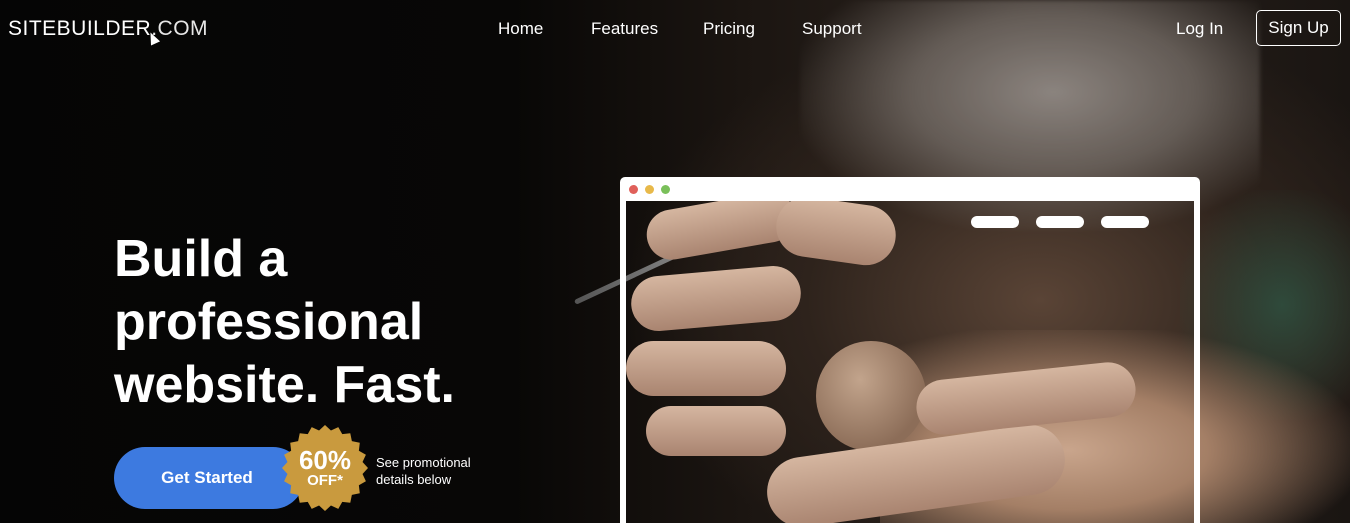  What do you see at coordinates (633, 189) in the screenshot?
I see `window-close-dot-icon` at bounding box center [633, 189].